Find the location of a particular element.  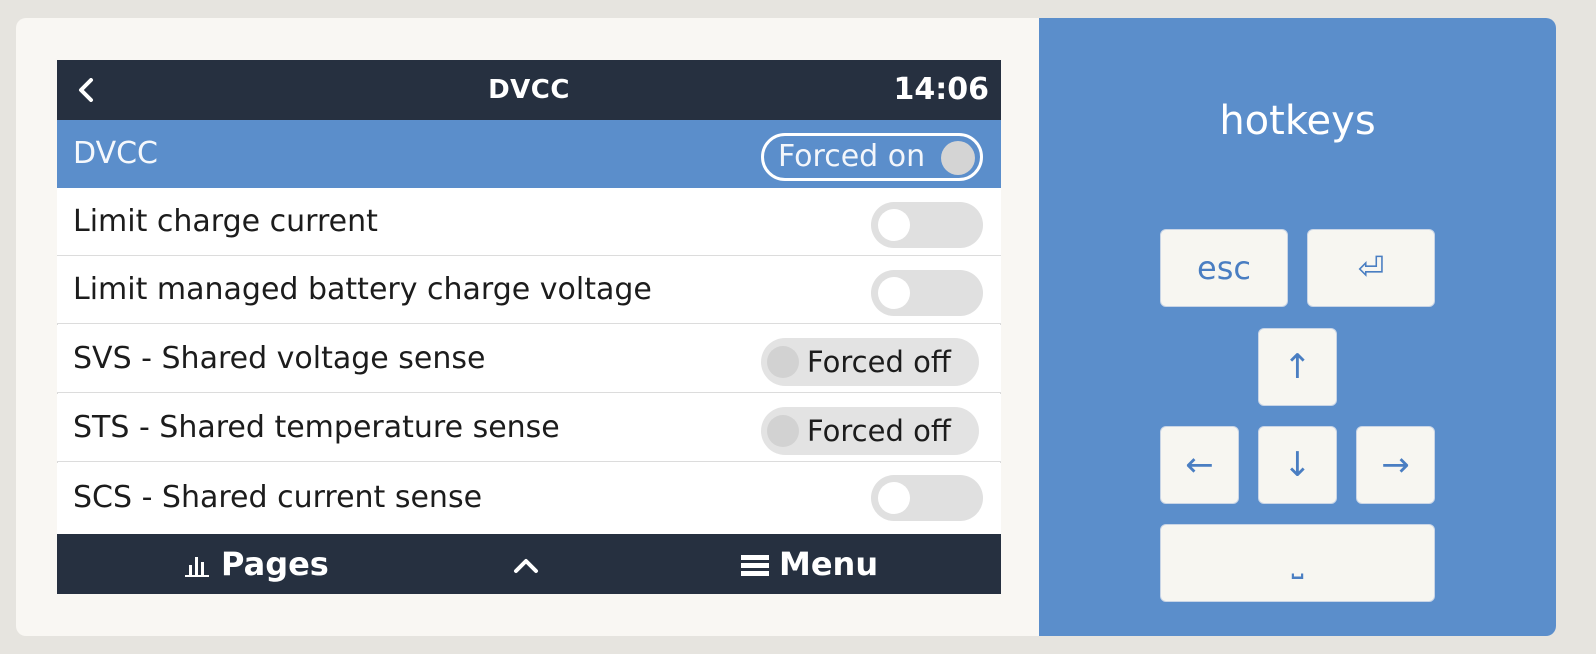

page-title: DVCC is located at coordinates (529, 90).